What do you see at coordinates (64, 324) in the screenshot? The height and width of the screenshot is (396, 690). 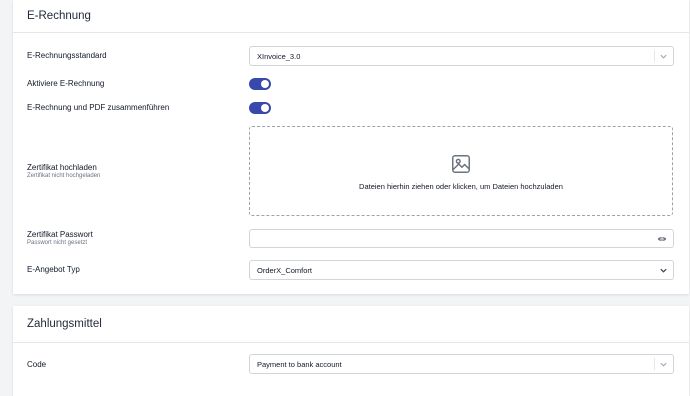 I see `zahlungsmittel-title: Zahlungsmittel` at bounding box center [64, 324].